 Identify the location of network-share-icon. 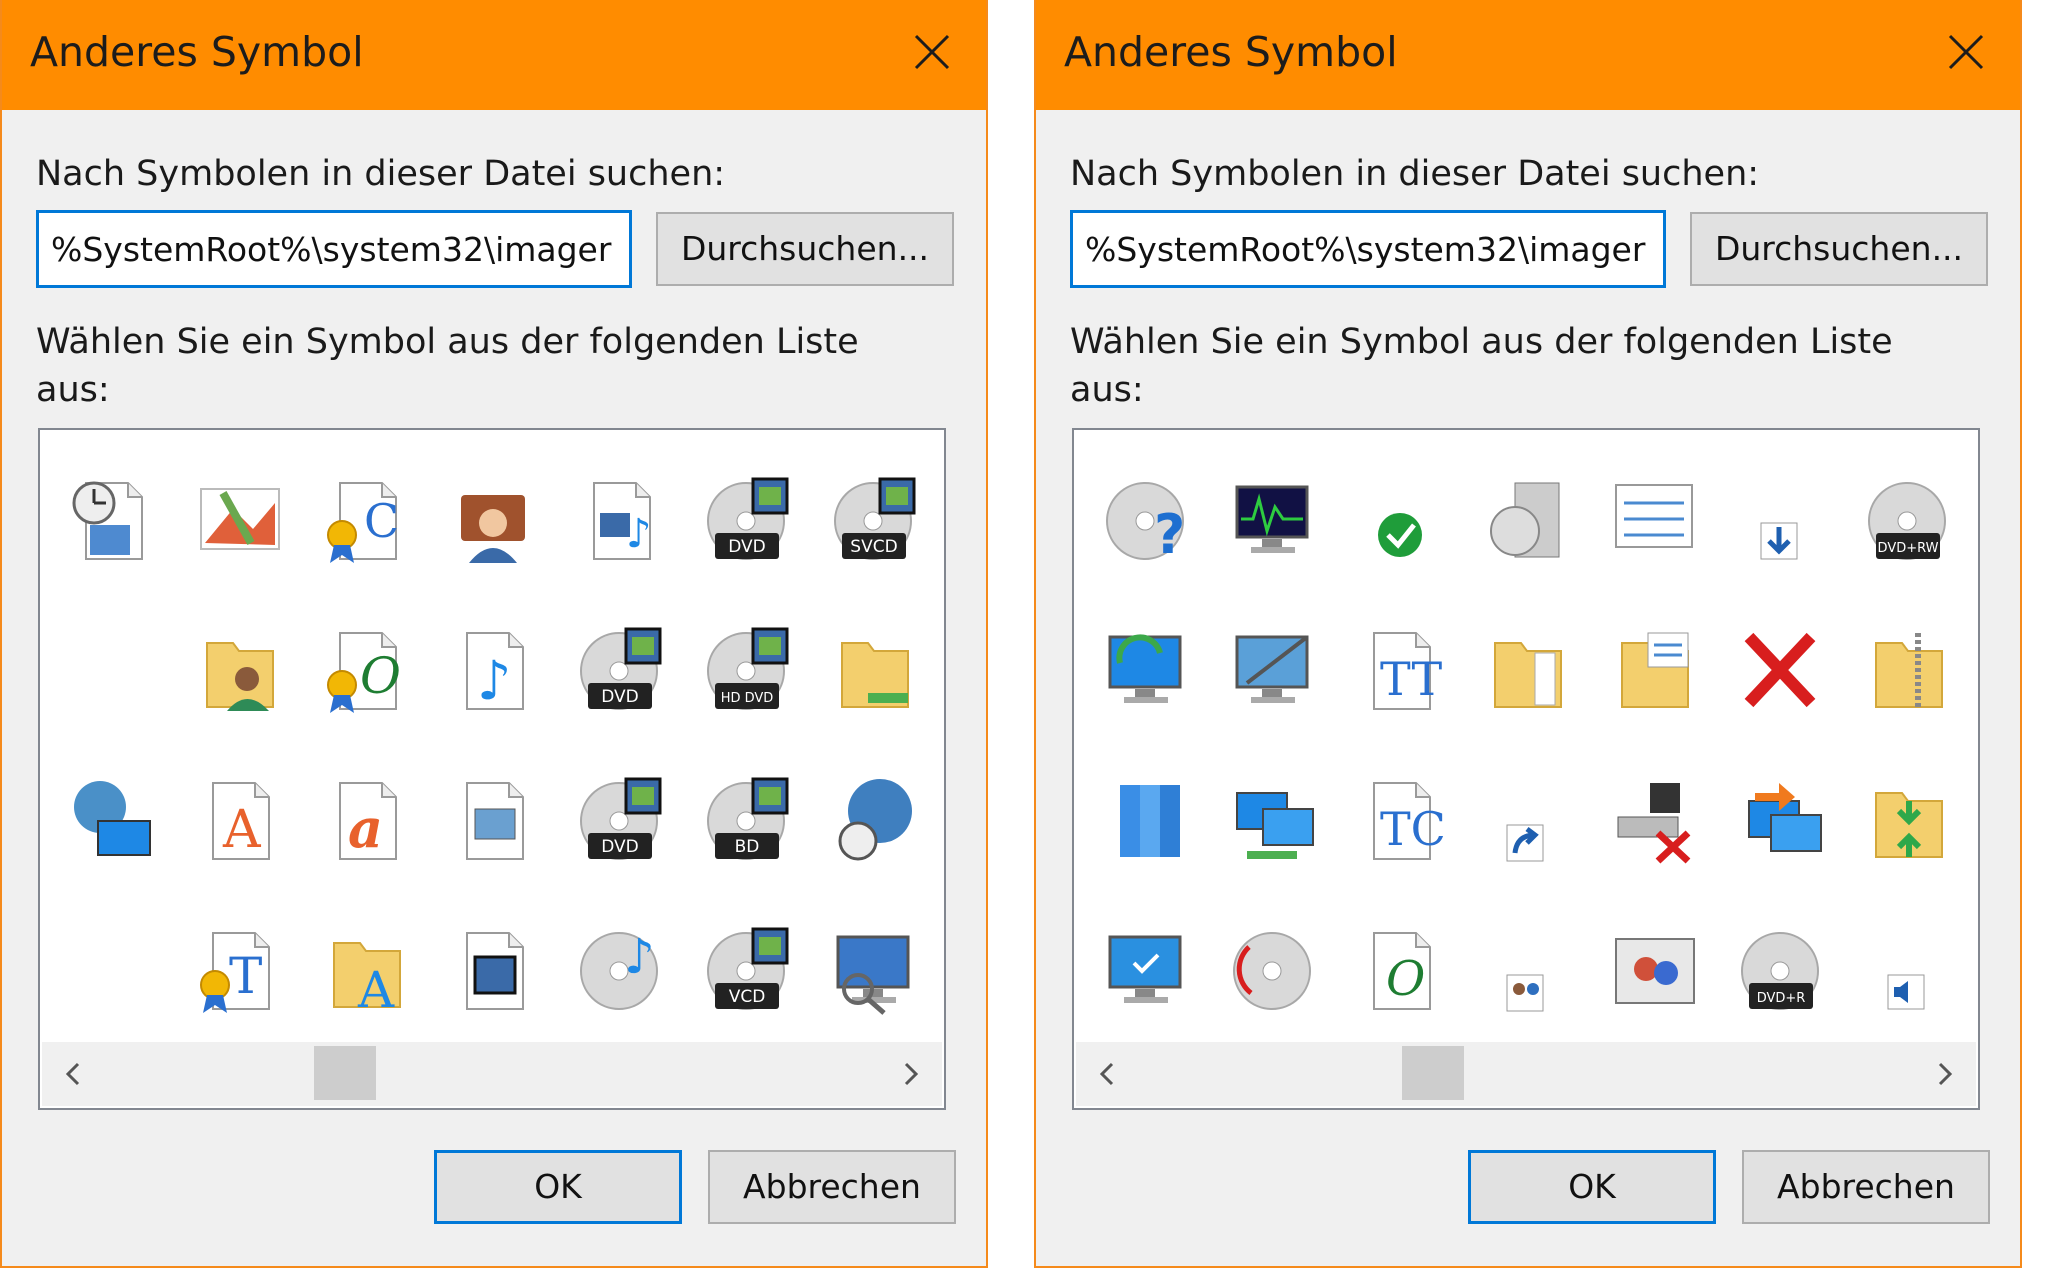
(1780, 819).